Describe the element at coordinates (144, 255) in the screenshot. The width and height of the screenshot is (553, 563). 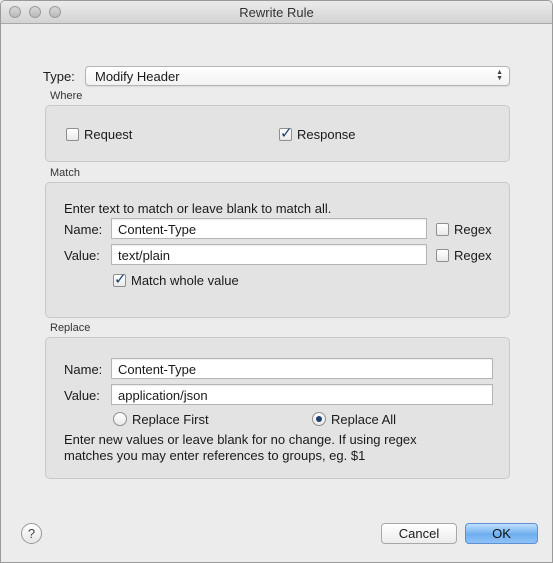
I see `match-value-value: text/plain` at that location.